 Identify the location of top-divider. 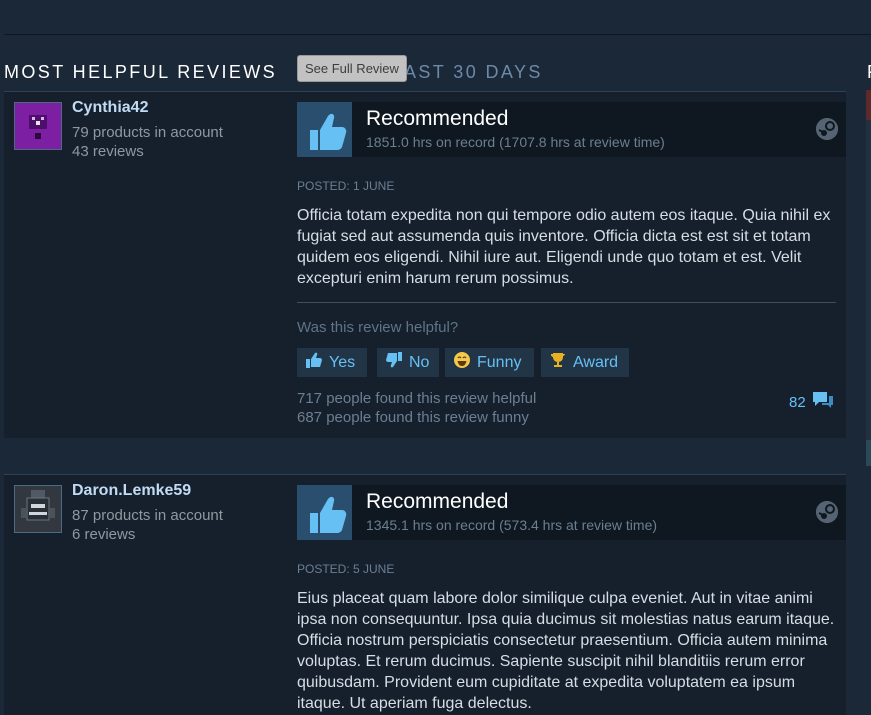
(437, 34).